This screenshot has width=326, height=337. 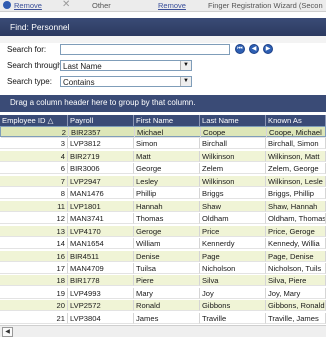 I want to click on cell-payroll: LVP2947, so click(x=101, y=181).